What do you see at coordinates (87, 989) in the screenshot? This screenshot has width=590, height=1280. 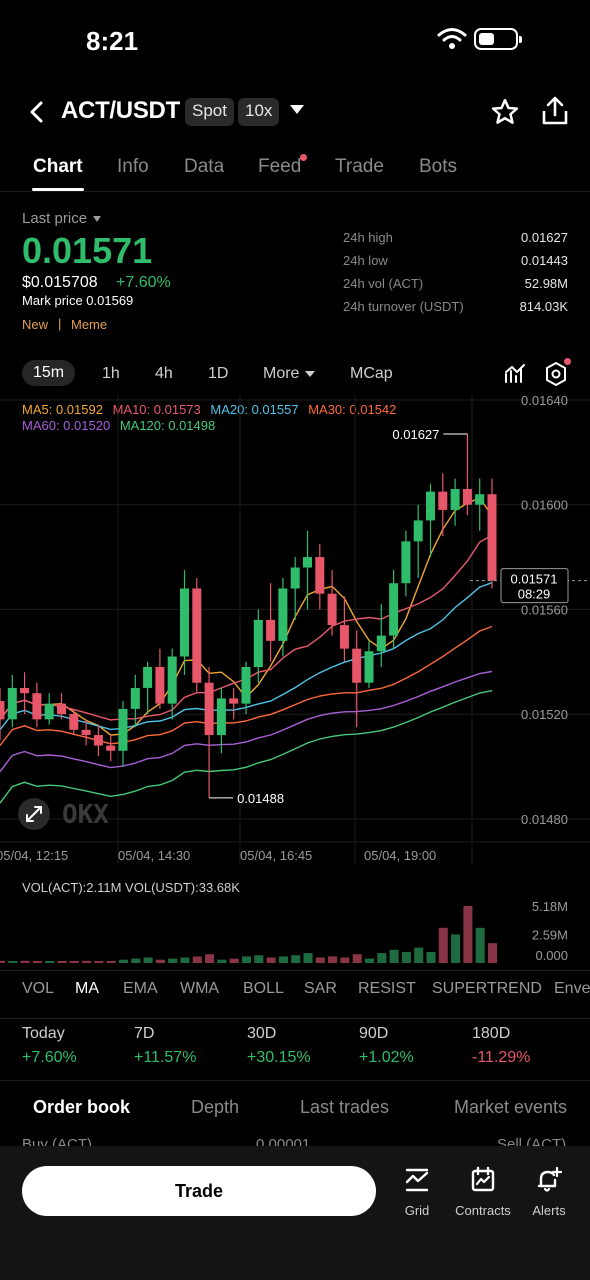 I see `indicator-ma: MA` at bounding box center [87, 989].